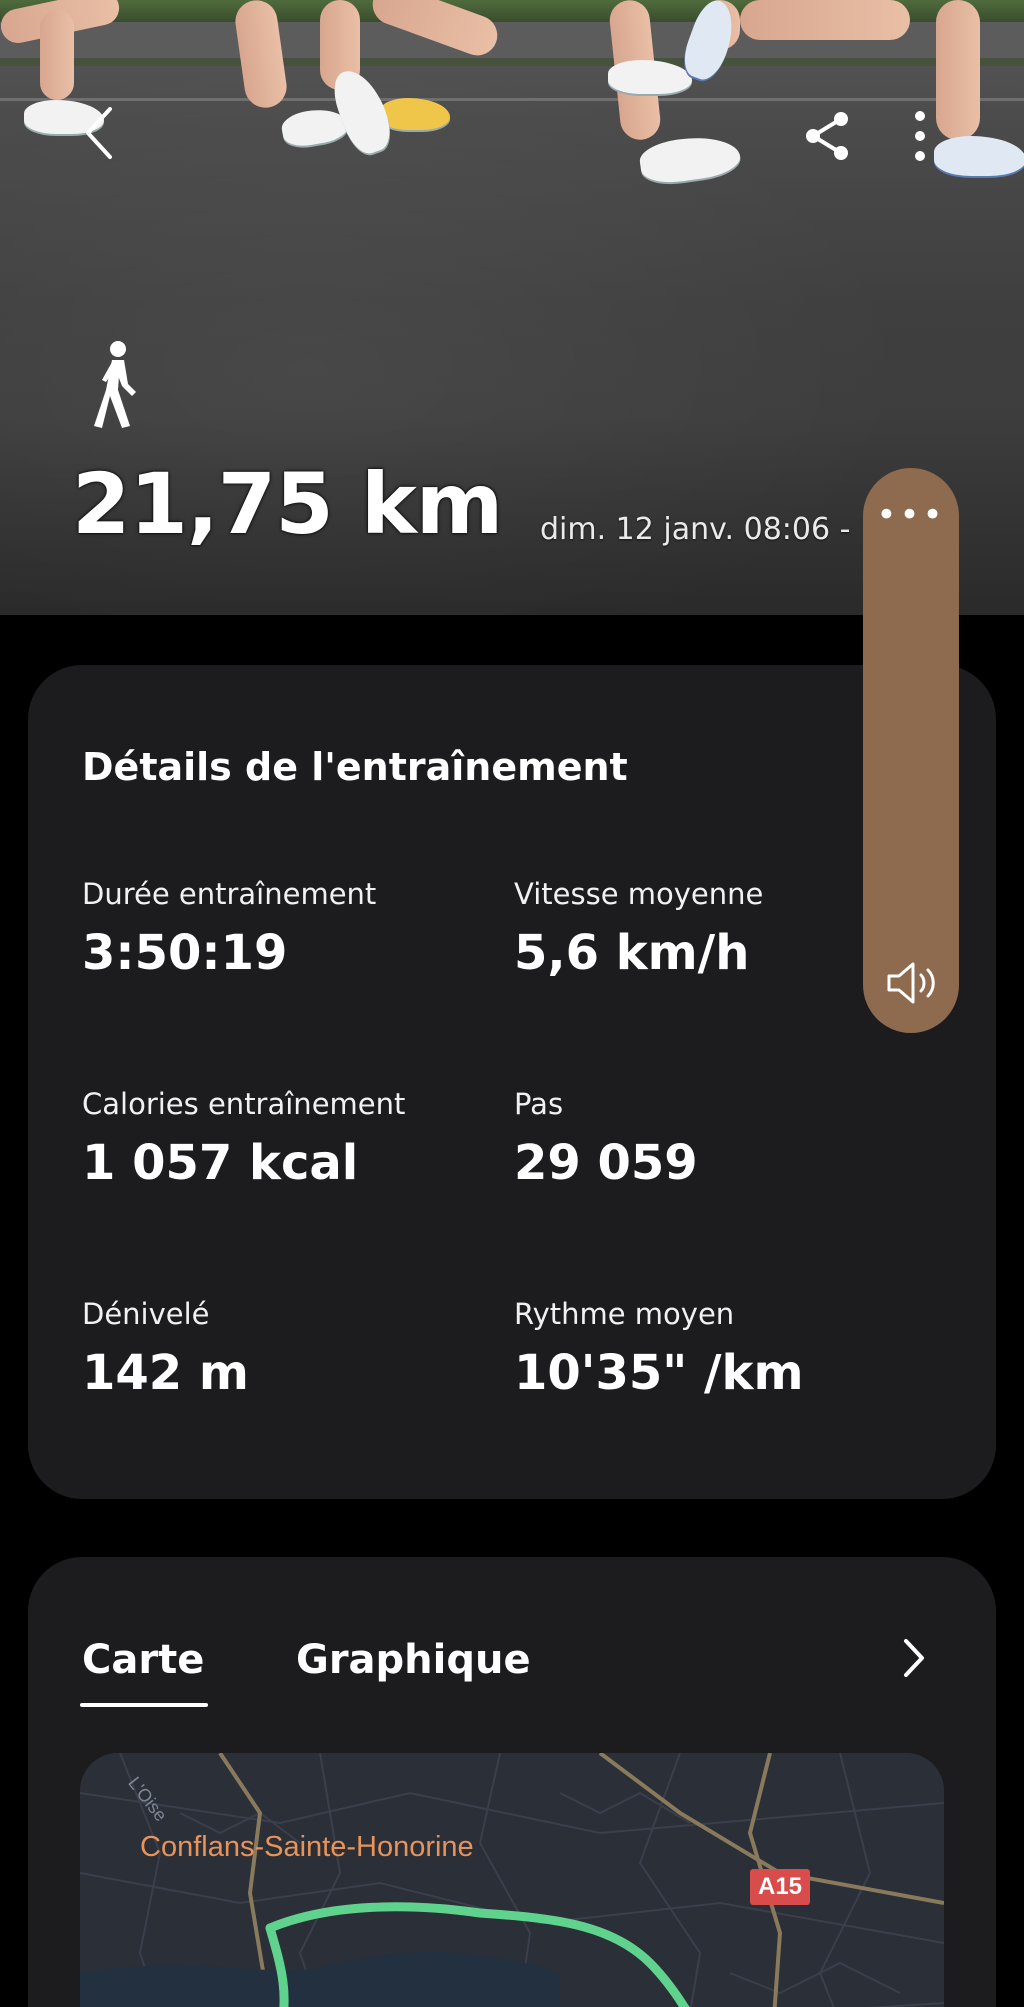 Image resolution: width=1024 pixels, height=2007 pixels. I want to click on speaker-icon, so click(911, 983).